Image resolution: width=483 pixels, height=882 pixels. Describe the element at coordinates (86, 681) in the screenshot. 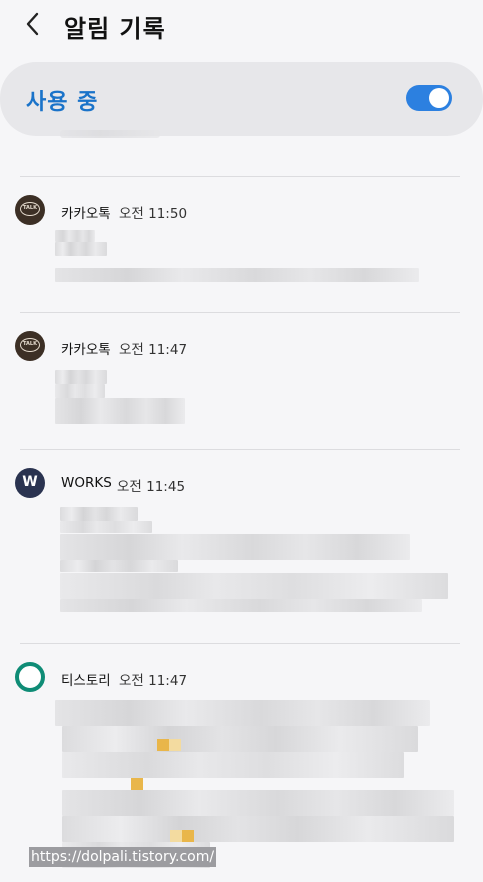

I see `notification-app-name: 티스토리` at that location.